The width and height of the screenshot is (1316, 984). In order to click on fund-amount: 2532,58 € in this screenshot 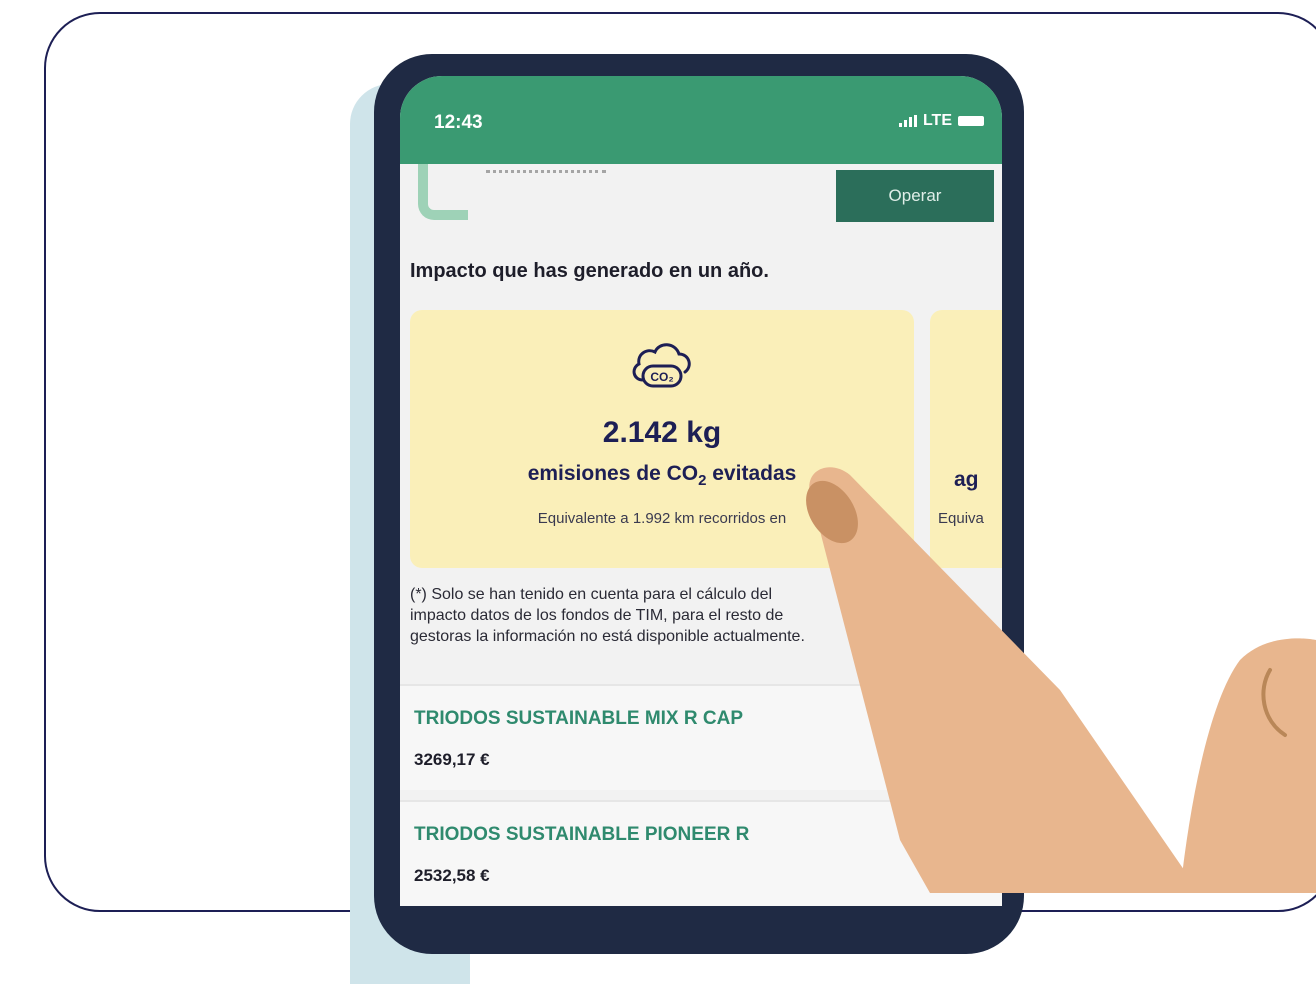, I will do `click(452, 875)`.